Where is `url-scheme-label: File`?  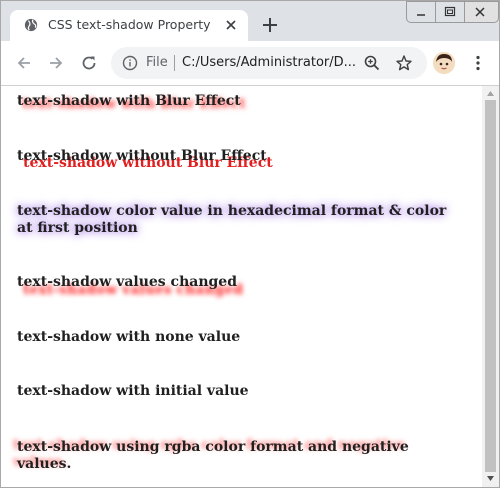 url-scheme-label: File is located at coordinates (157, 62).